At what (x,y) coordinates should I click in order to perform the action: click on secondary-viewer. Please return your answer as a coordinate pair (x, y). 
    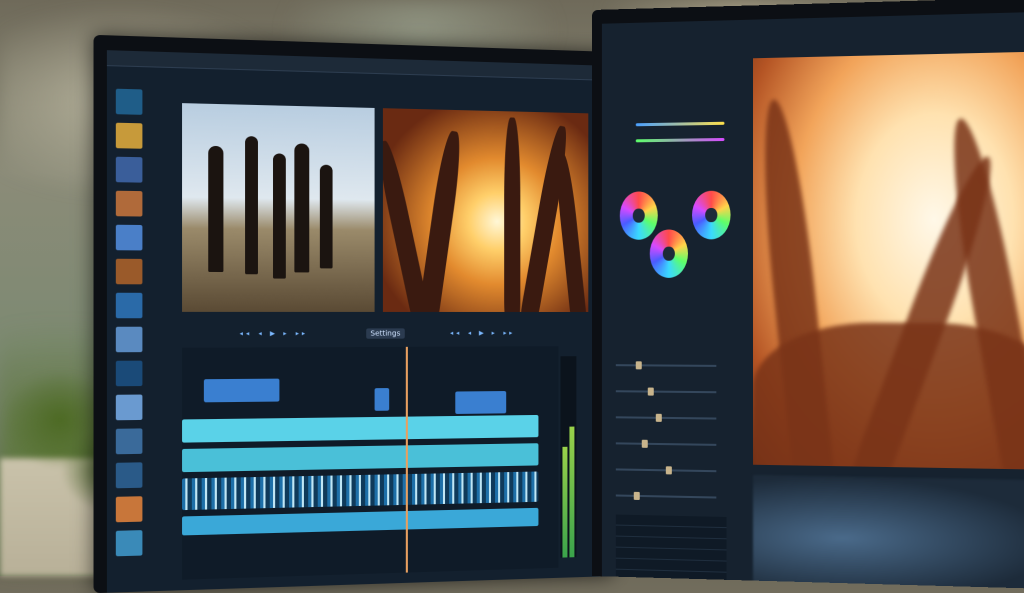
    Looking at the image, I should click on (888, 531).